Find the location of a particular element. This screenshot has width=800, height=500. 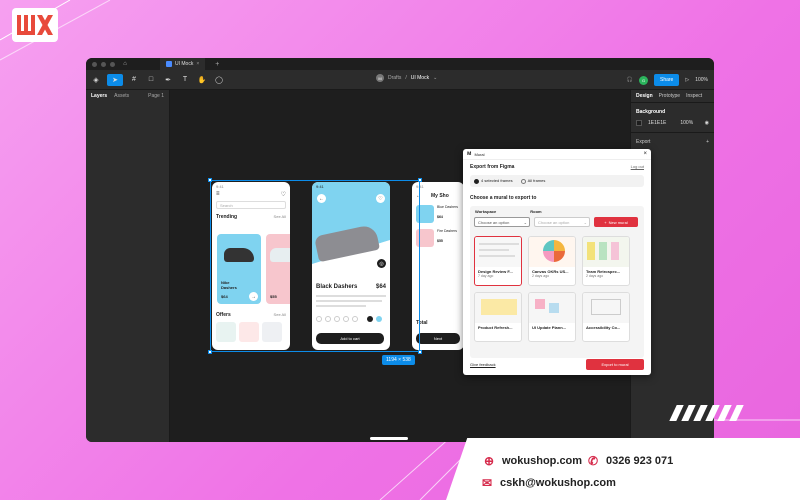

window-close-dot is located at coordinates (94, 64).